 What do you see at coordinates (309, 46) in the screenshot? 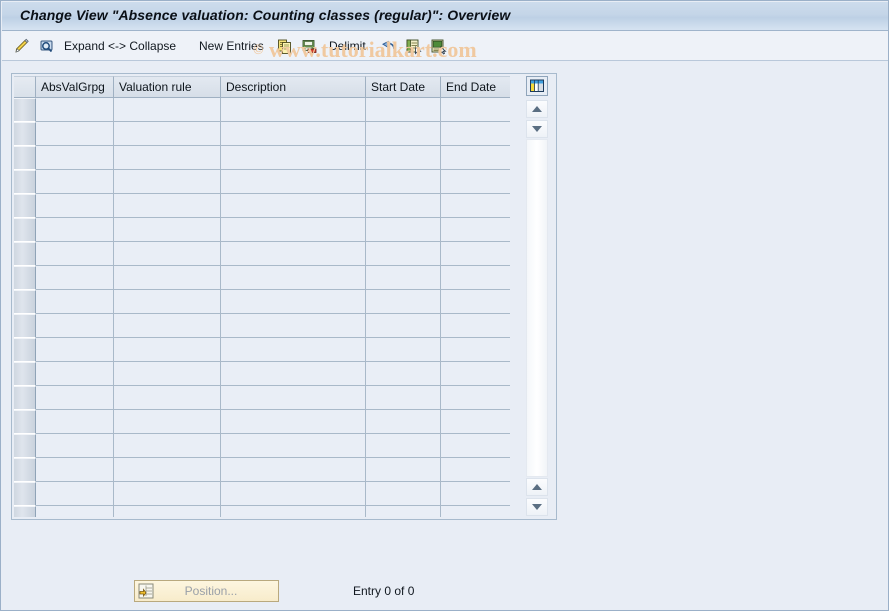
I see `save-button` at bounding box center [309, 46].